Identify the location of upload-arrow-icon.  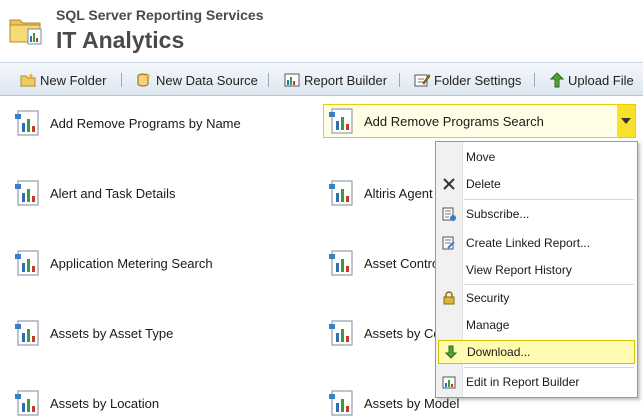
(557, 80).